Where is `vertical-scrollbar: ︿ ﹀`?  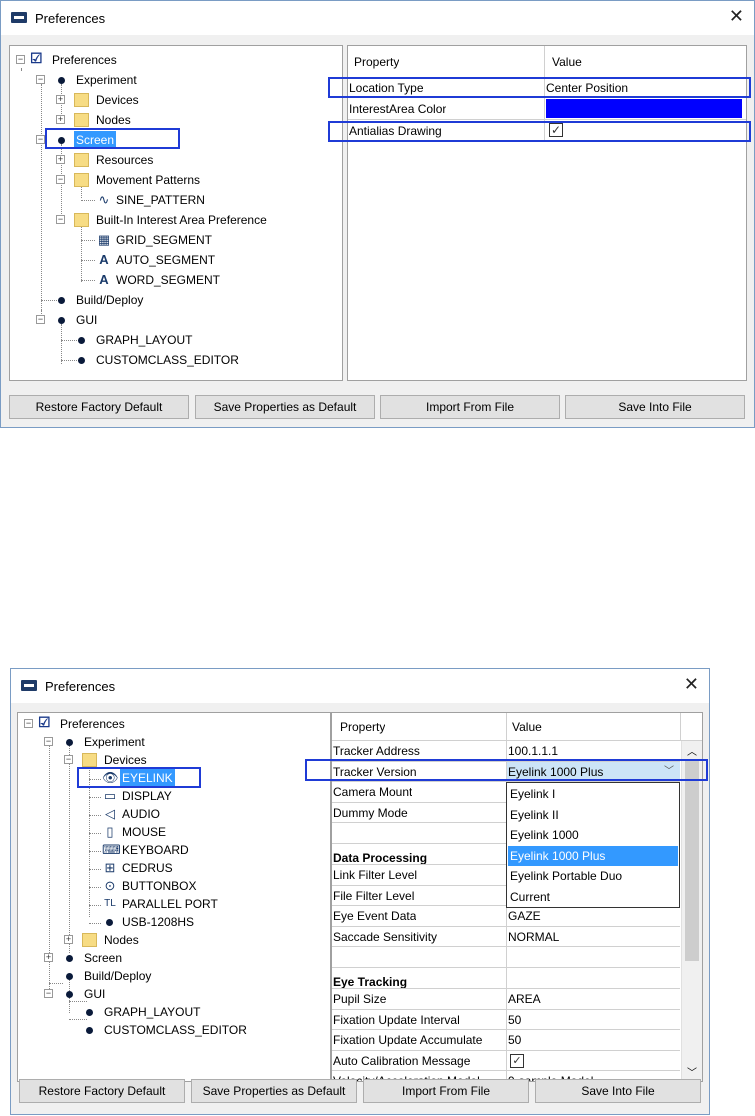
vertical-scrollbar: ︿ ﹀ is located at coordinates (691, 911).